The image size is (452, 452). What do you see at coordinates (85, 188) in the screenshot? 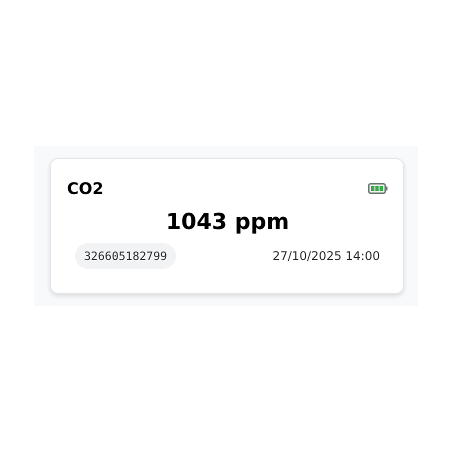
I see `sensor-name: CO2` at bounding box center [85, 188].